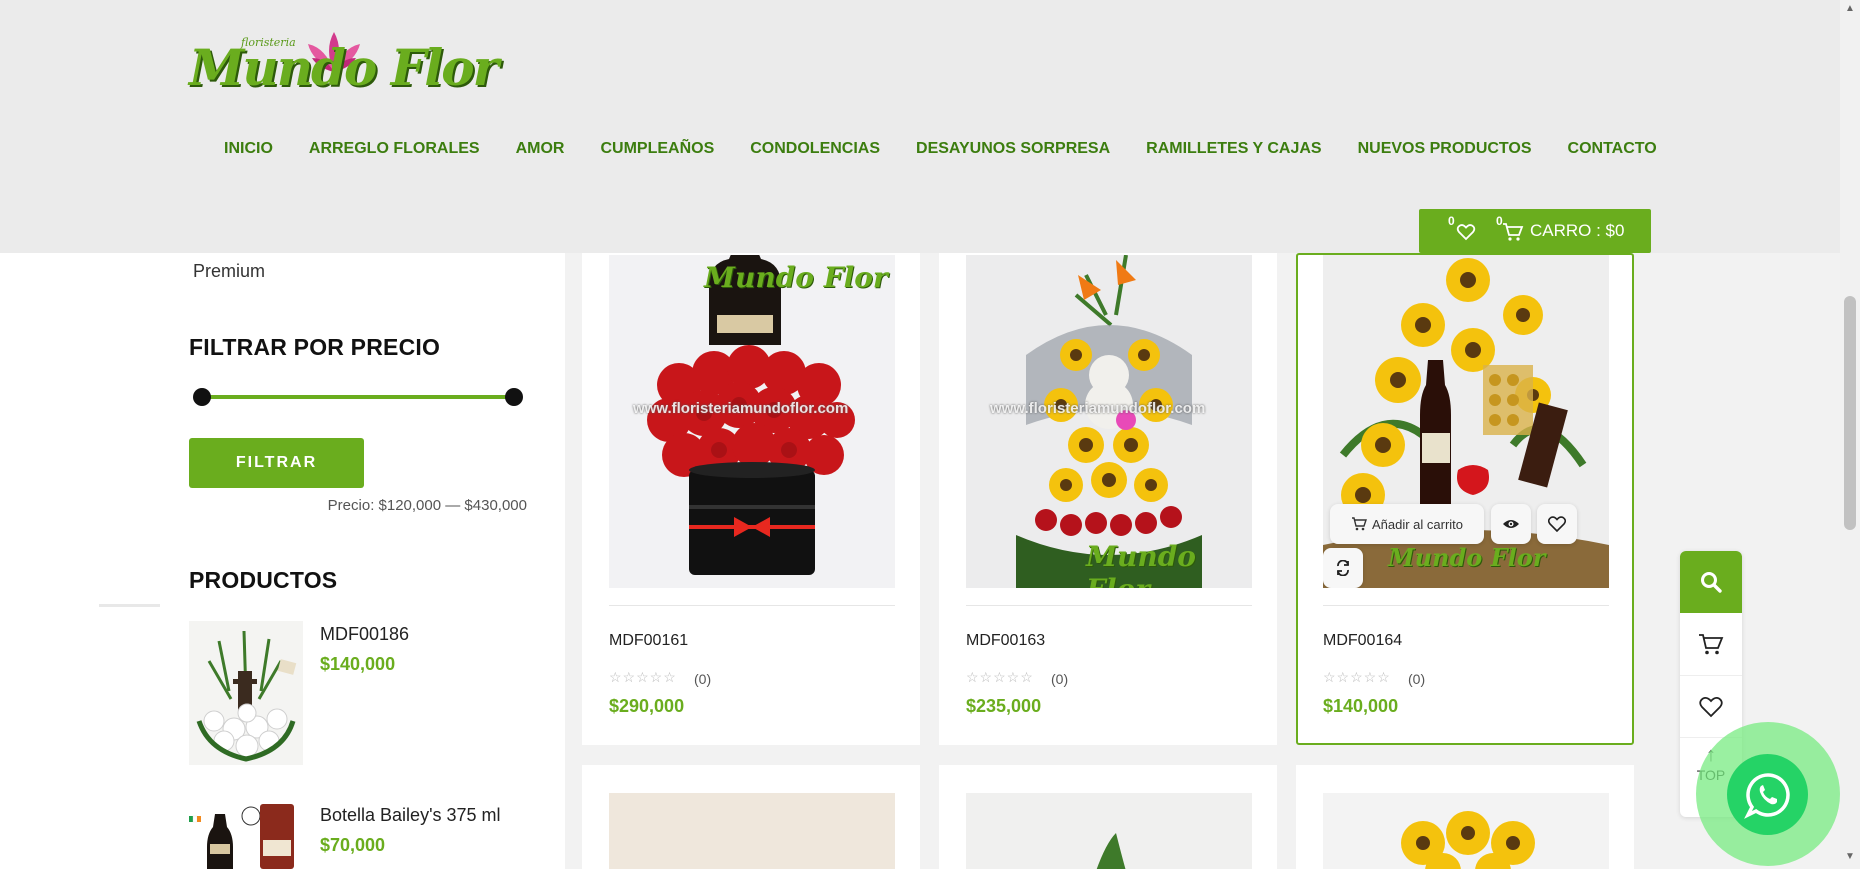 This screenshot has width=1860, height=869. What do you see at coordinates (540, 149) in the screenshot?
I see `nav-item-amor: AMOR` at bounding box center [540, 149].